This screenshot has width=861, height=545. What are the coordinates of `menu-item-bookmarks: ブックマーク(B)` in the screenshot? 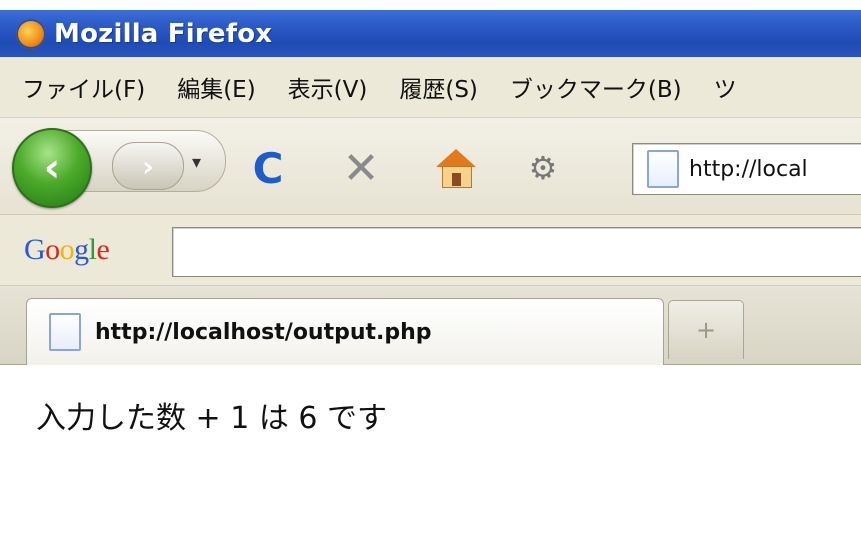 It's located at (596, 87).